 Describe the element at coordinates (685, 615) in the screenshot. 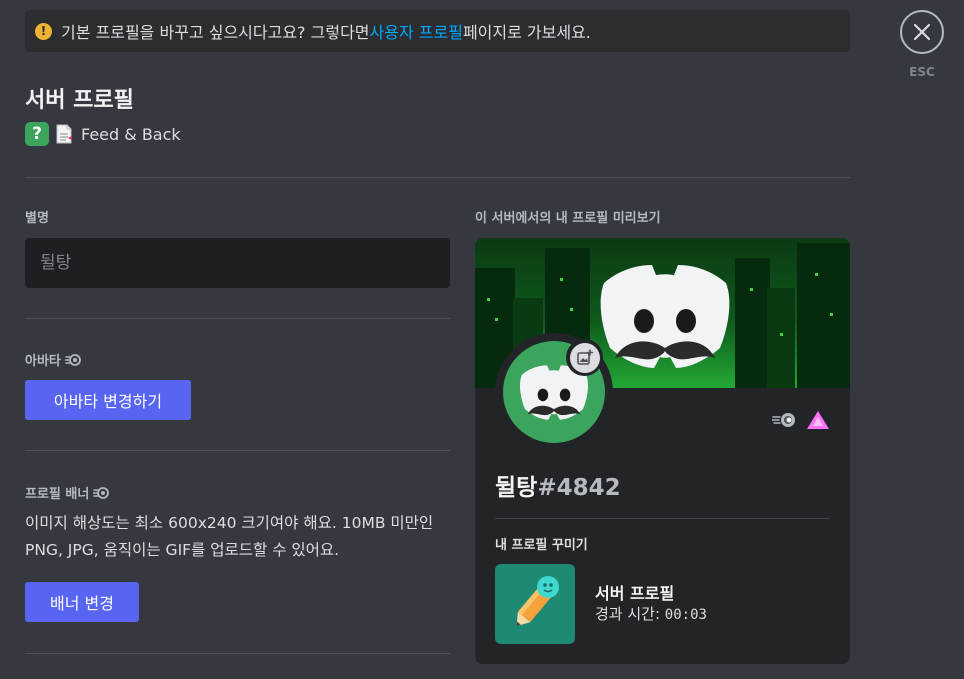

I see `elapsed-time: 00:03` at that location.